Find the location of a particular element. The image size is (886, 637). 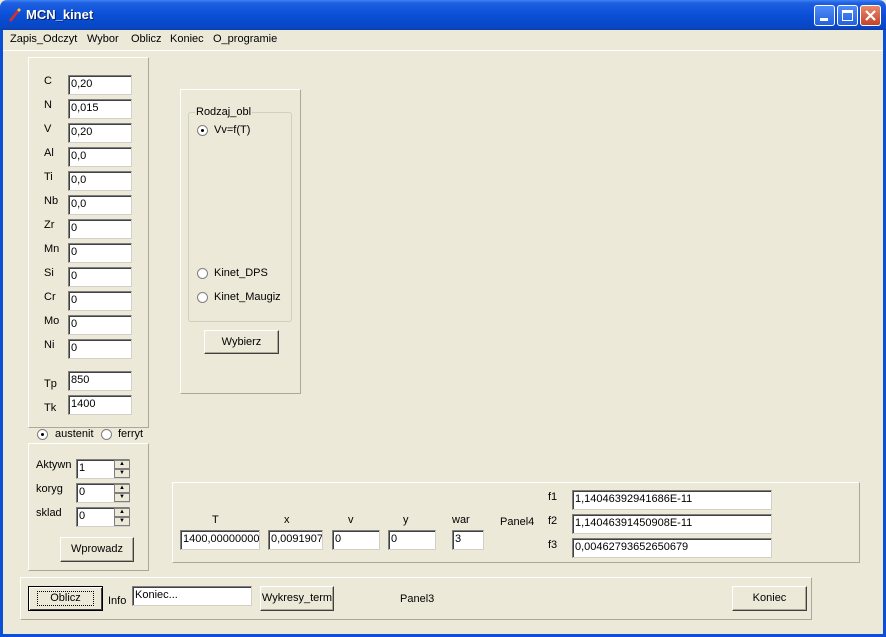

rodzaj-label-vv: Vv=f(T) is located at coordinates (232, 130).